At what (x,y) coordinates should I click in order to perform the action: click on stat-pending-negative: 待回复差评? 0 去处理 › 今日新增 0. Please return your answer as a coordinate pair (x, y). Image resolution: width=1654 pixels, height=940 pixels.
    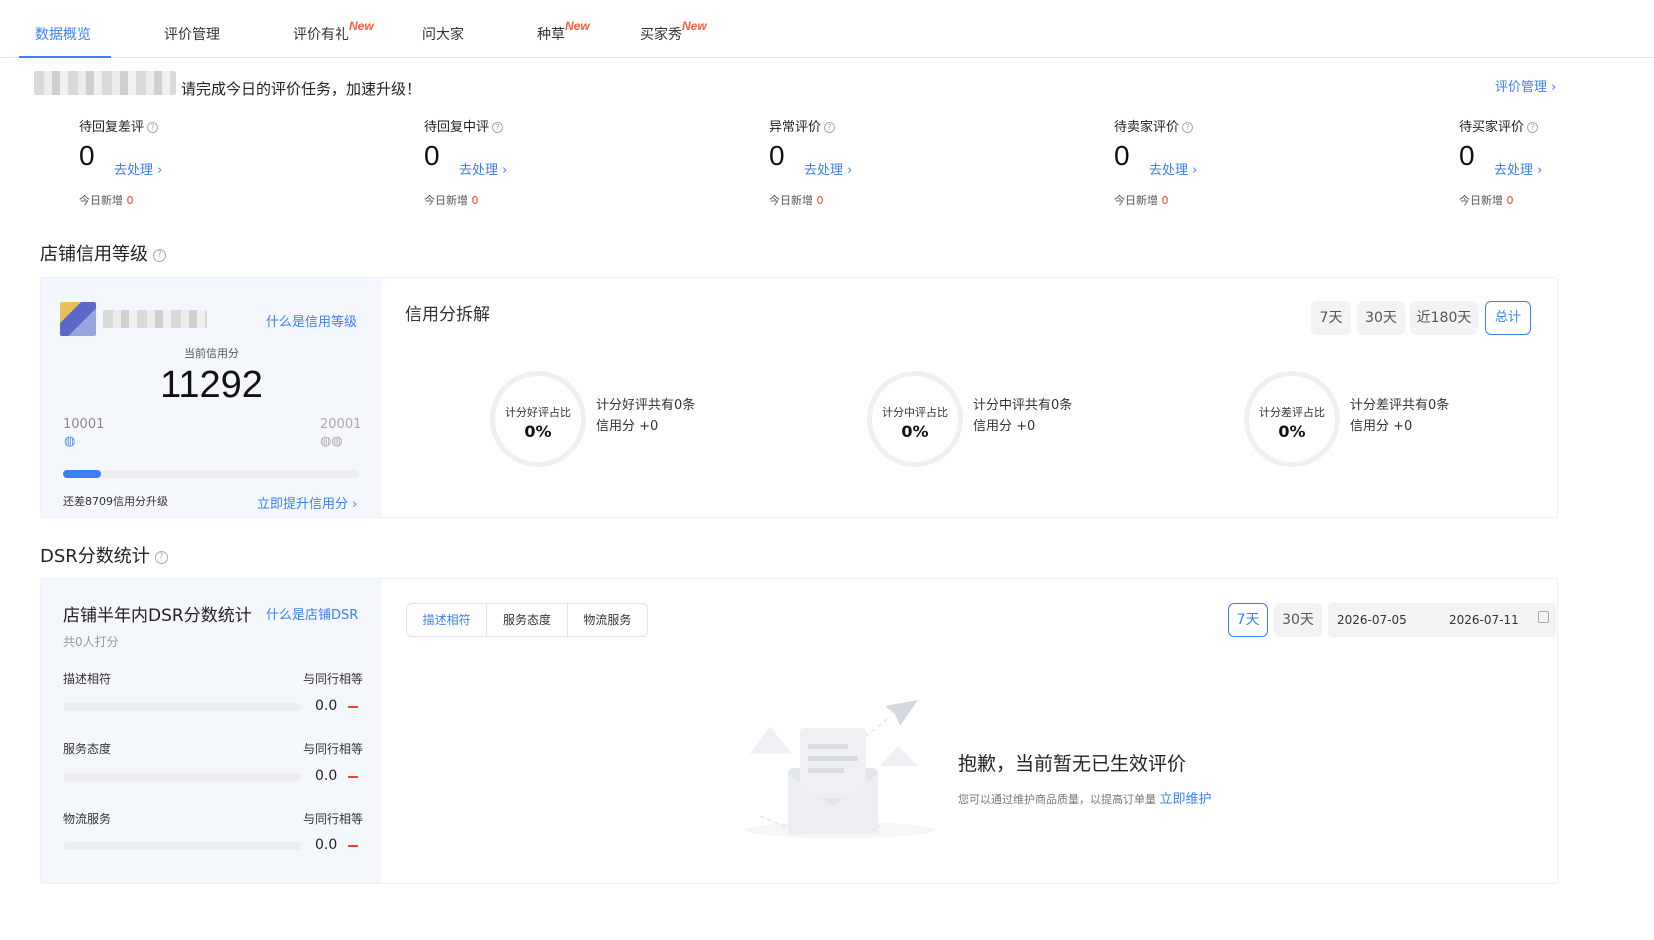
    Looking at the image, I should click on (179, 161).